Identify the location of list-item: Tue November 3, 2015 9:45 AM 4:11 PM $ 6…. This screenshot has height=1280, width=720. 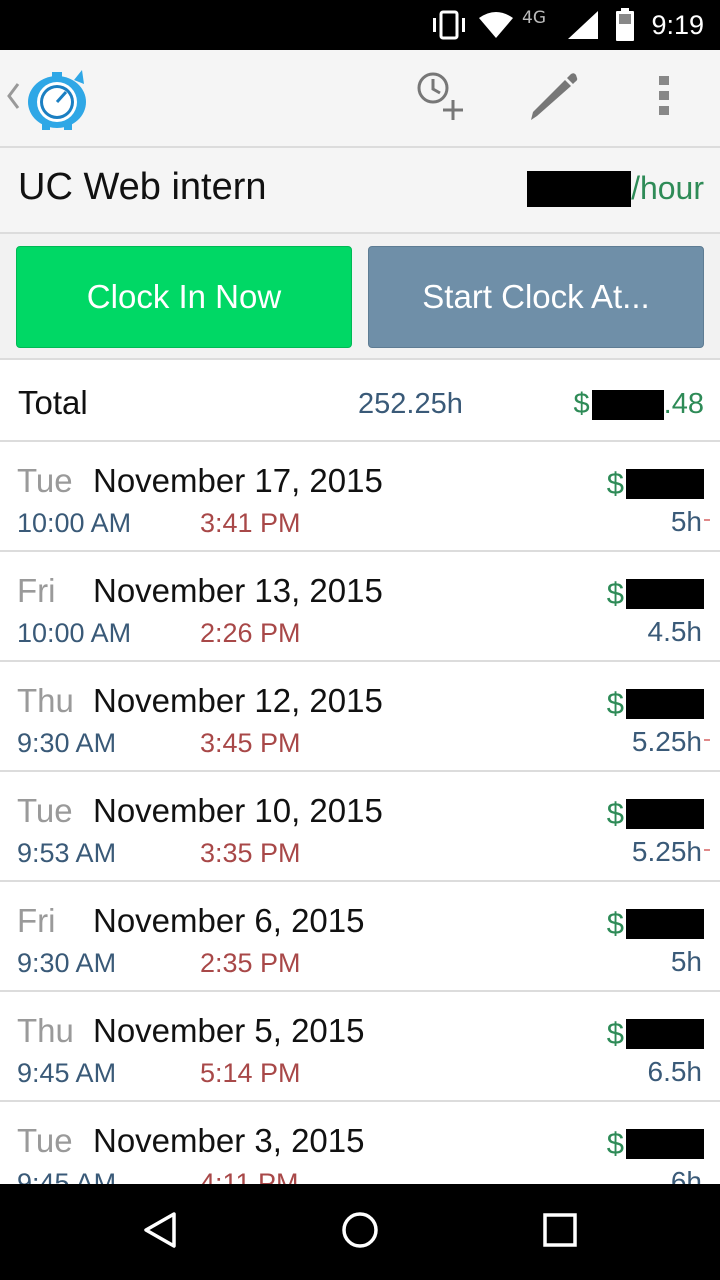
(360, 1143).